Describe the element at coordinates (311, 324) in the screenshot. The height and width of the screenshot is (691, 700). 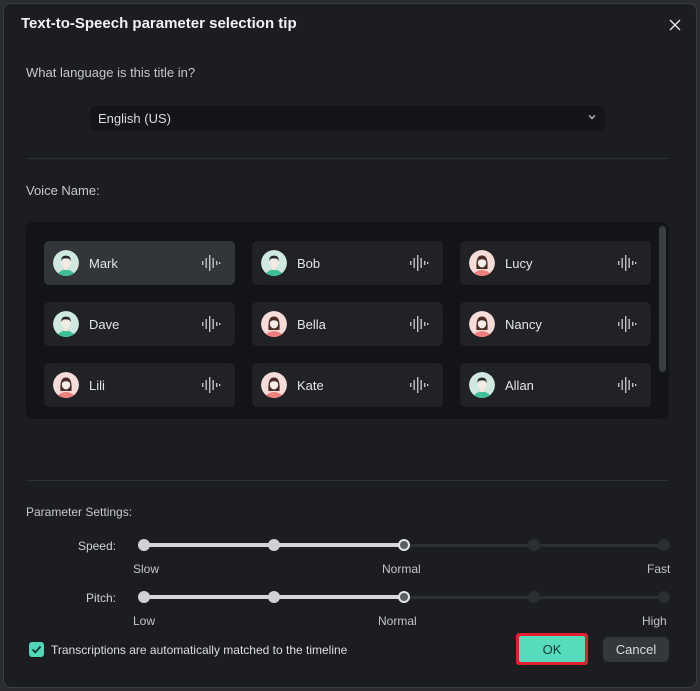
I see `voice-name: Bella` at that location.